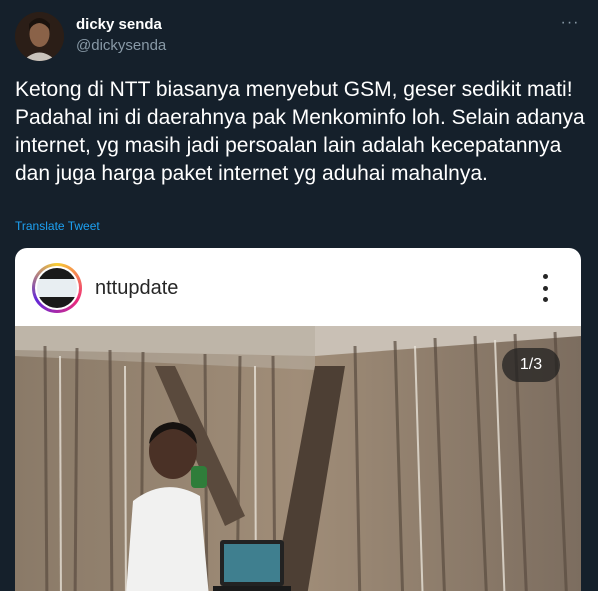 Image resolution: width=598 pixels, height=591 pixels. I want to click on translate-tweet-link: Translate Tweet, so click(57, 226).